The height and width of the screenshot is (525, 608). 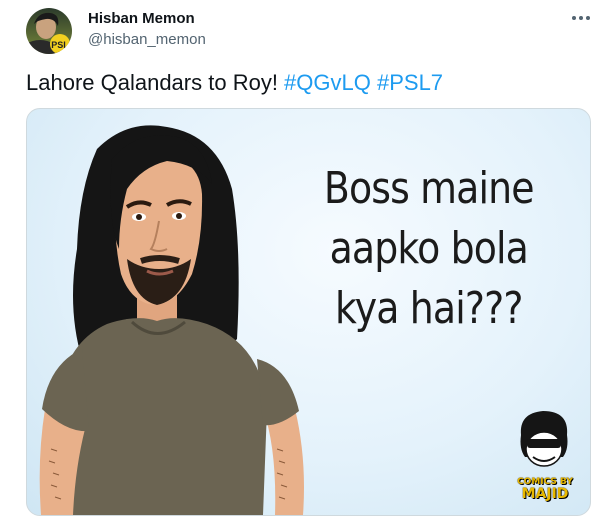 I want to click on author-avatar: PSL, so click(x=49, y=31).